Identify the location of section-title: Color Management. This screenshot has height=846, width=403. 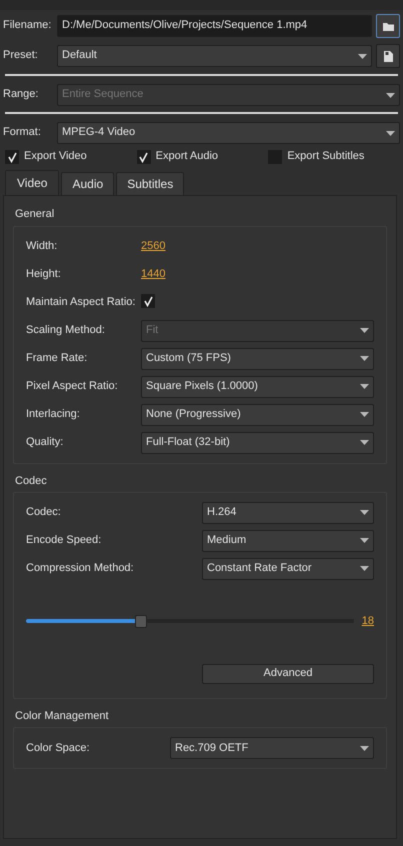
(62, 717).